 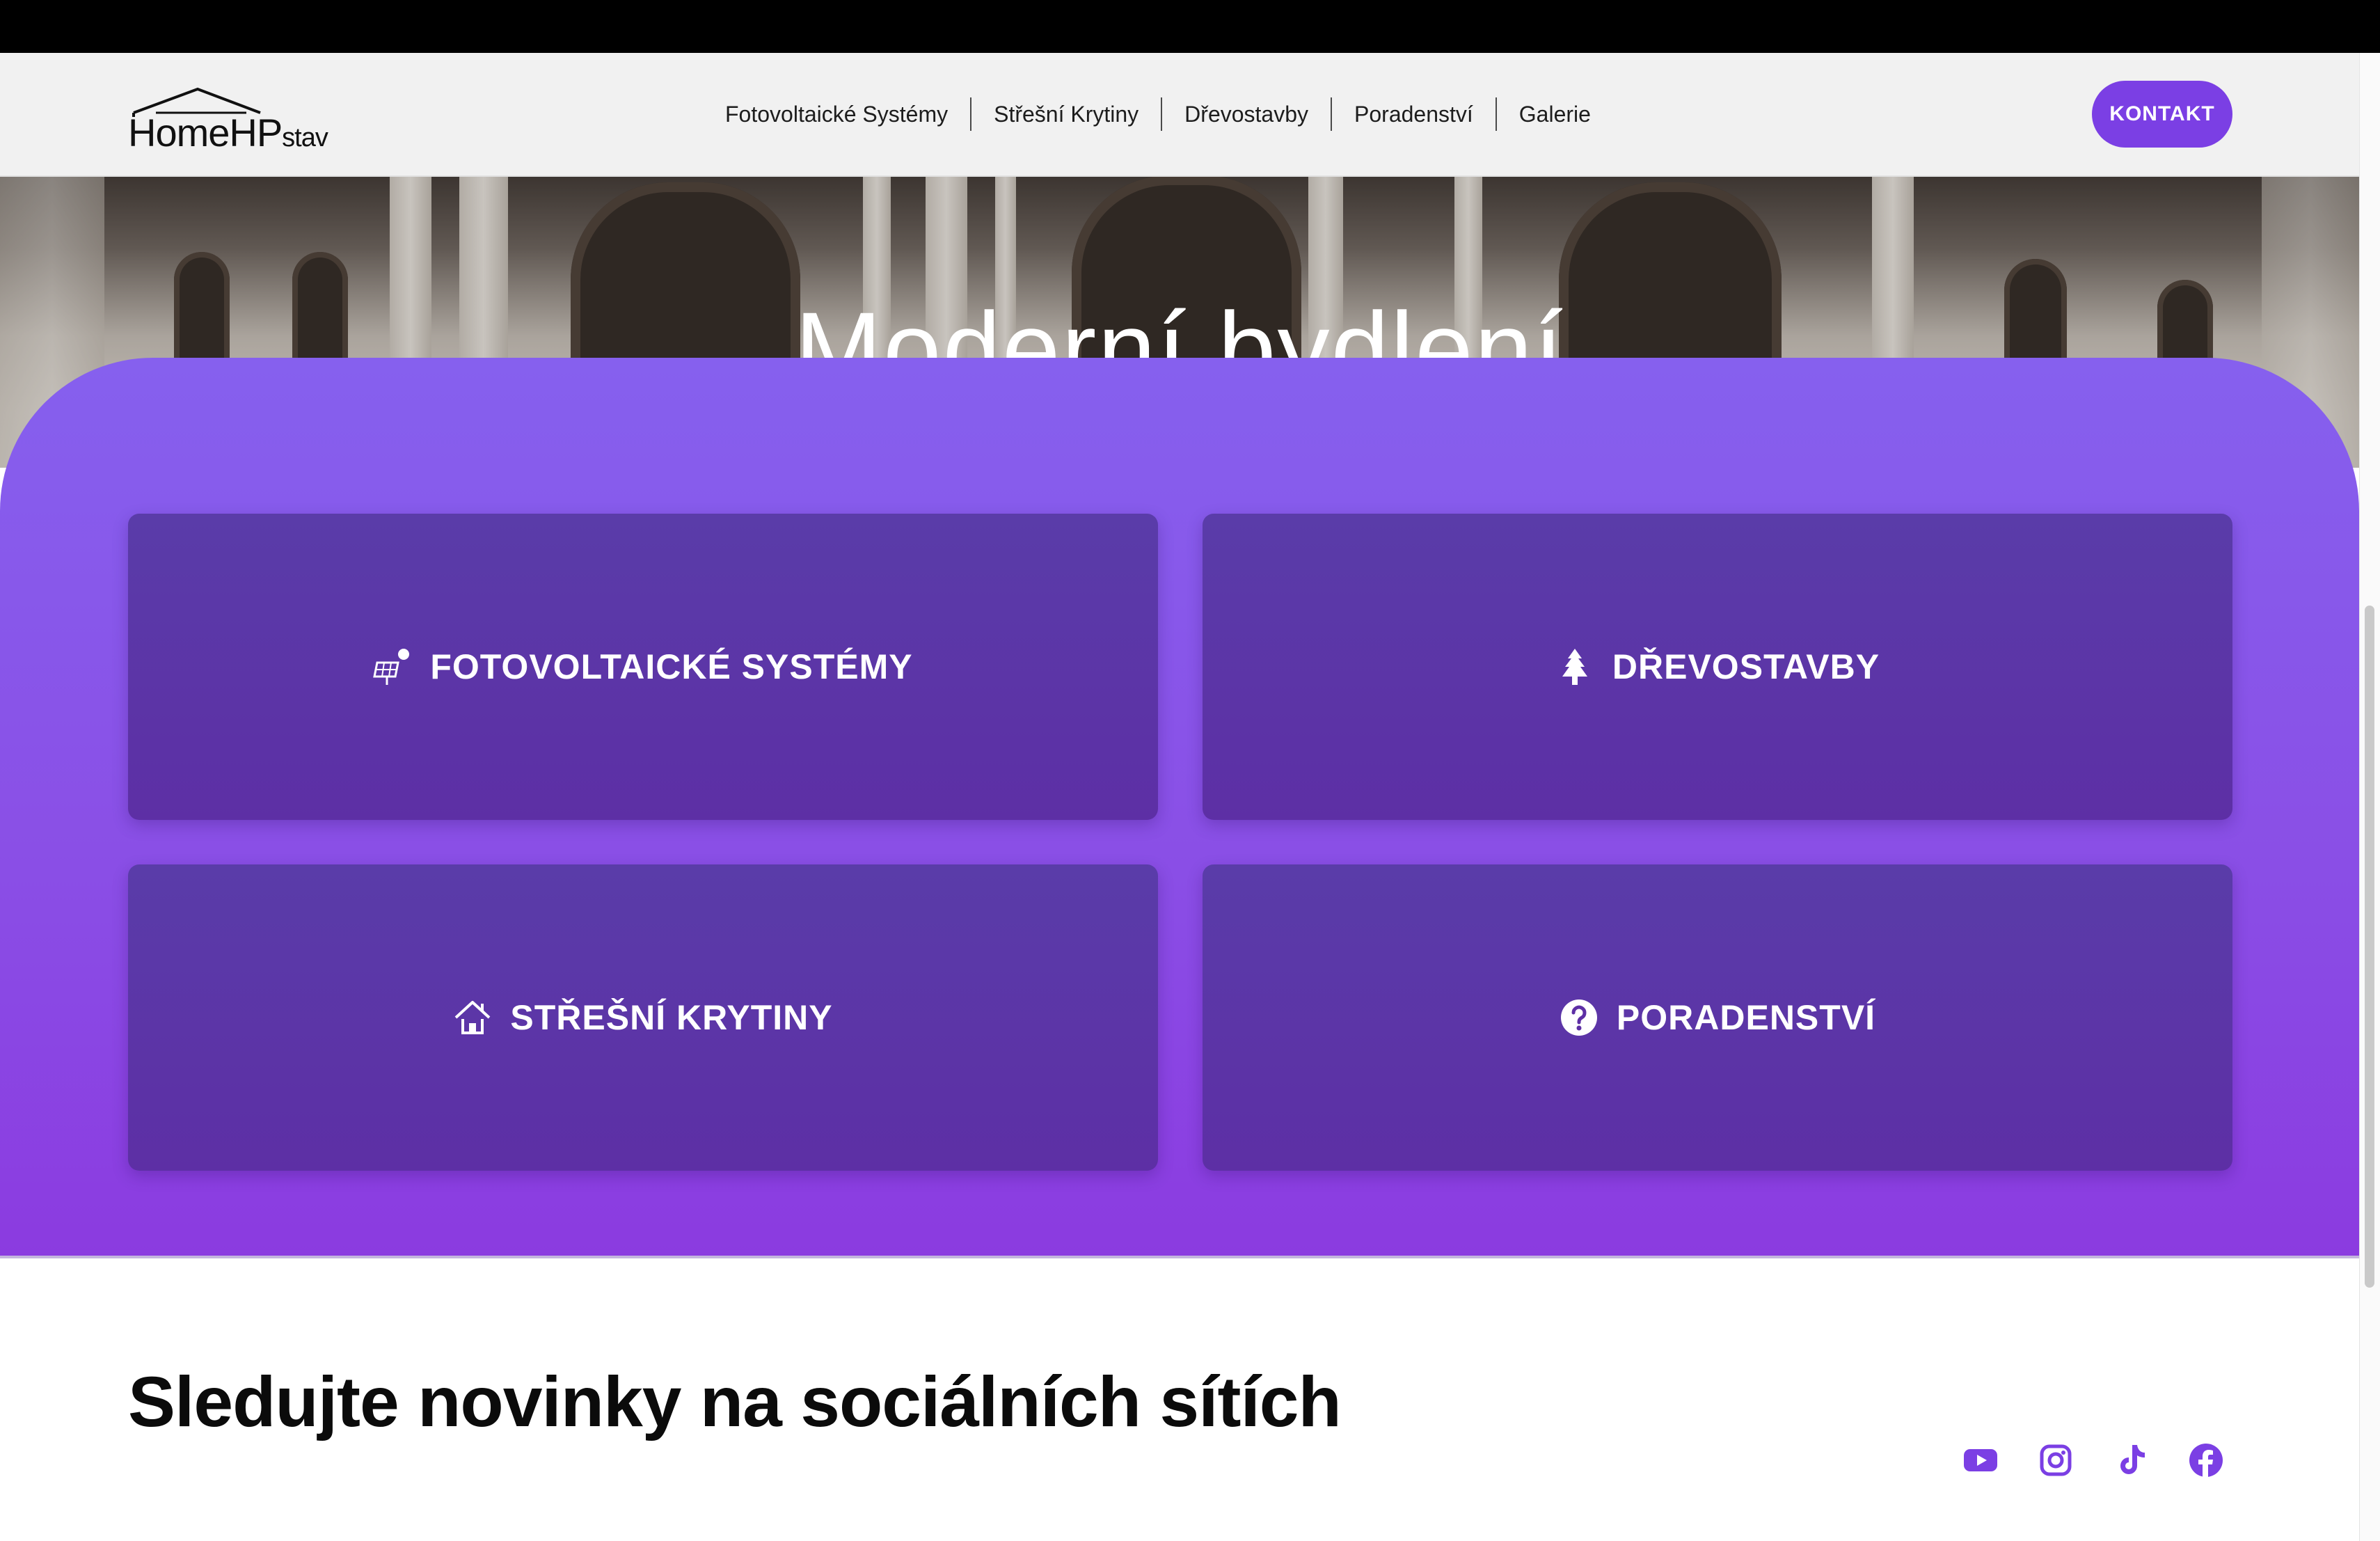 I want to click on scrollbar-thumb, so click(x=2369, y=947).